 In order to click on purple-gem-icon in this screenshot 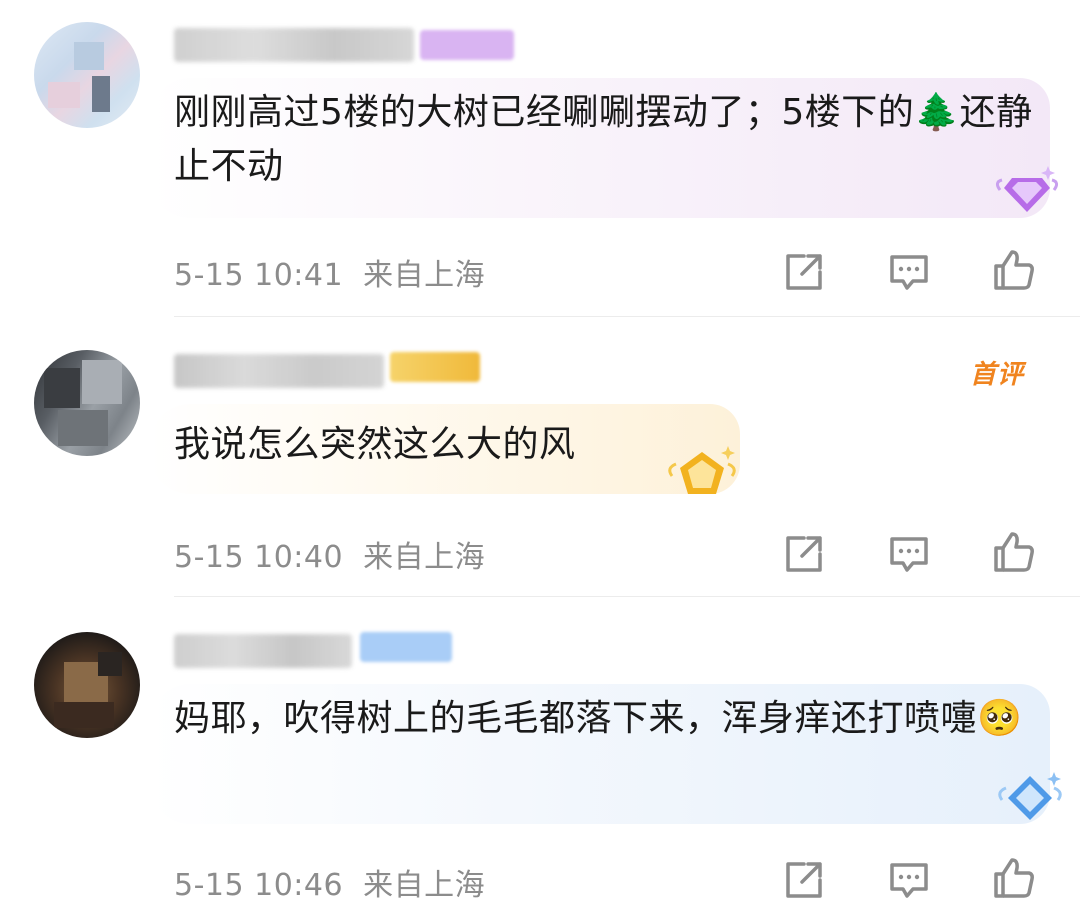, I will do `click(1027, 189)`.